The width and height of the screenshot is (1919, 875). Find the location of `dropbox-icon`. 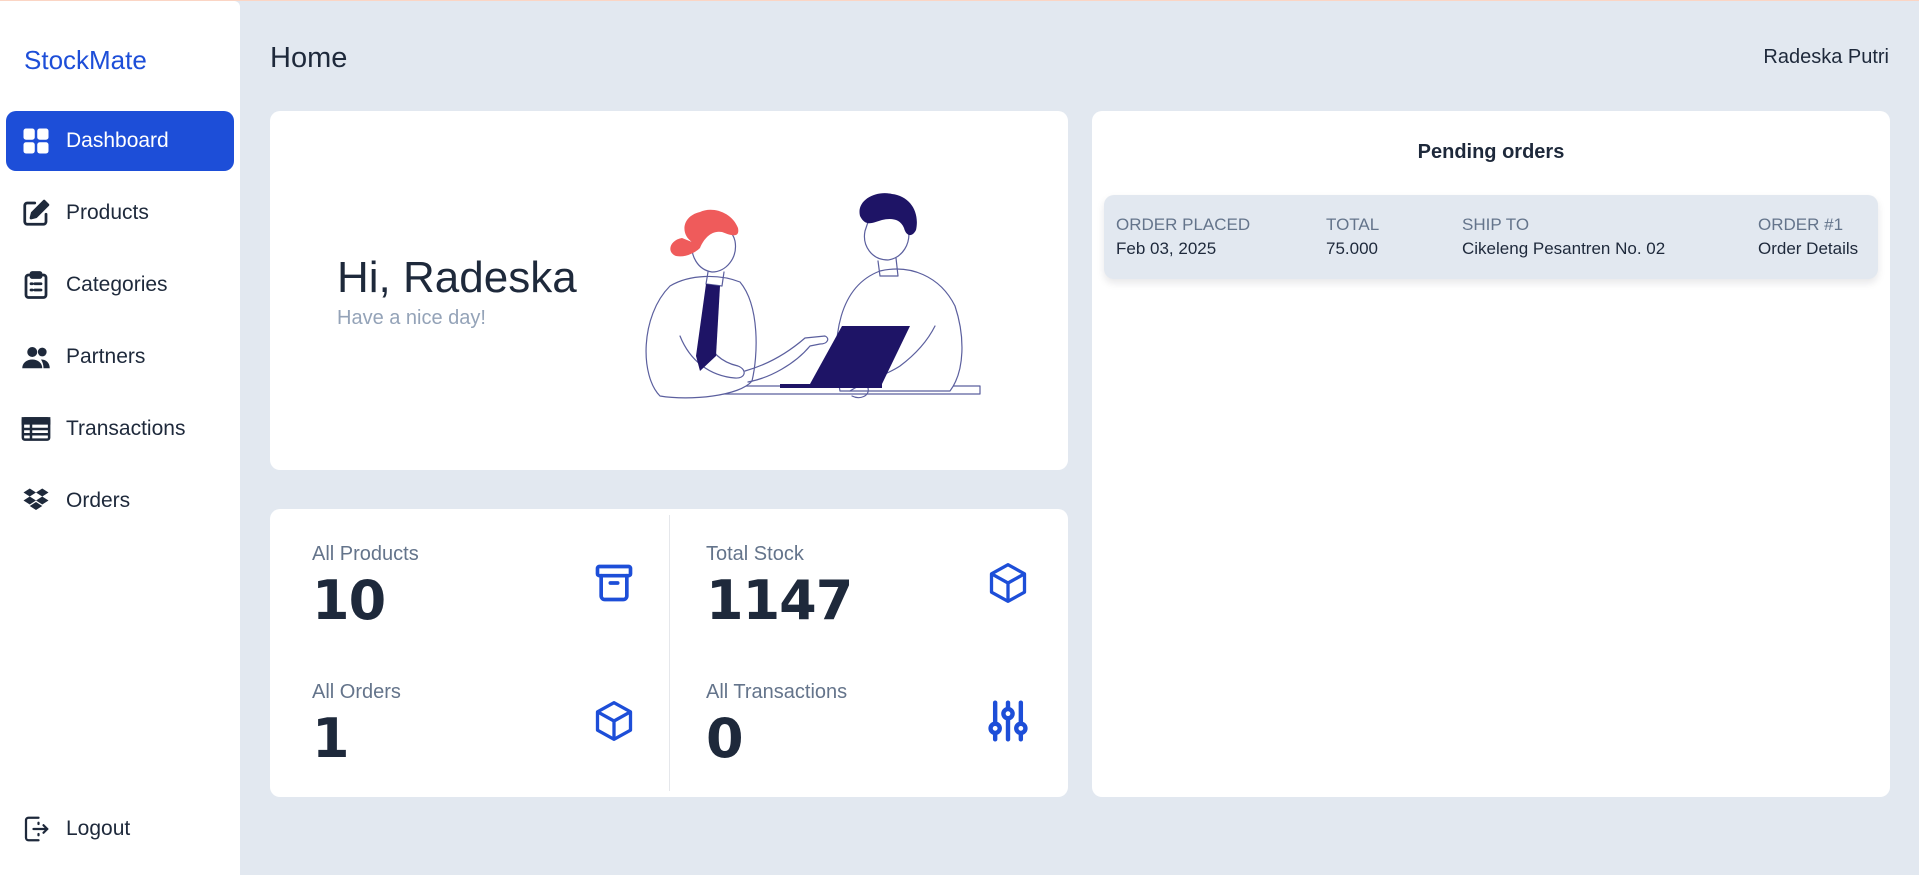

dropbox-icon is located at coordinates (36, 501).